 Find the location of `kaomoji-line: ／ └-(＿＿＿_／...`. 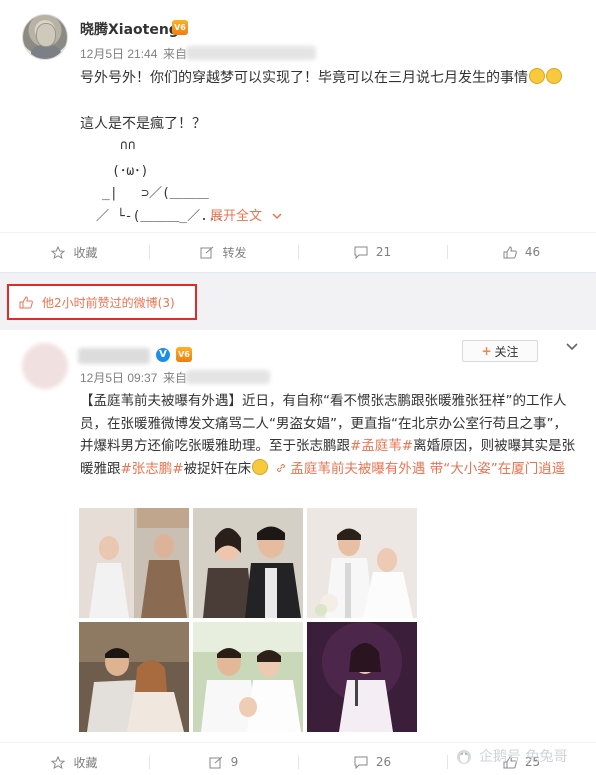

kaomoji-line: ／ └-(＿＿＿_／... is located at coordinates (160, 216).